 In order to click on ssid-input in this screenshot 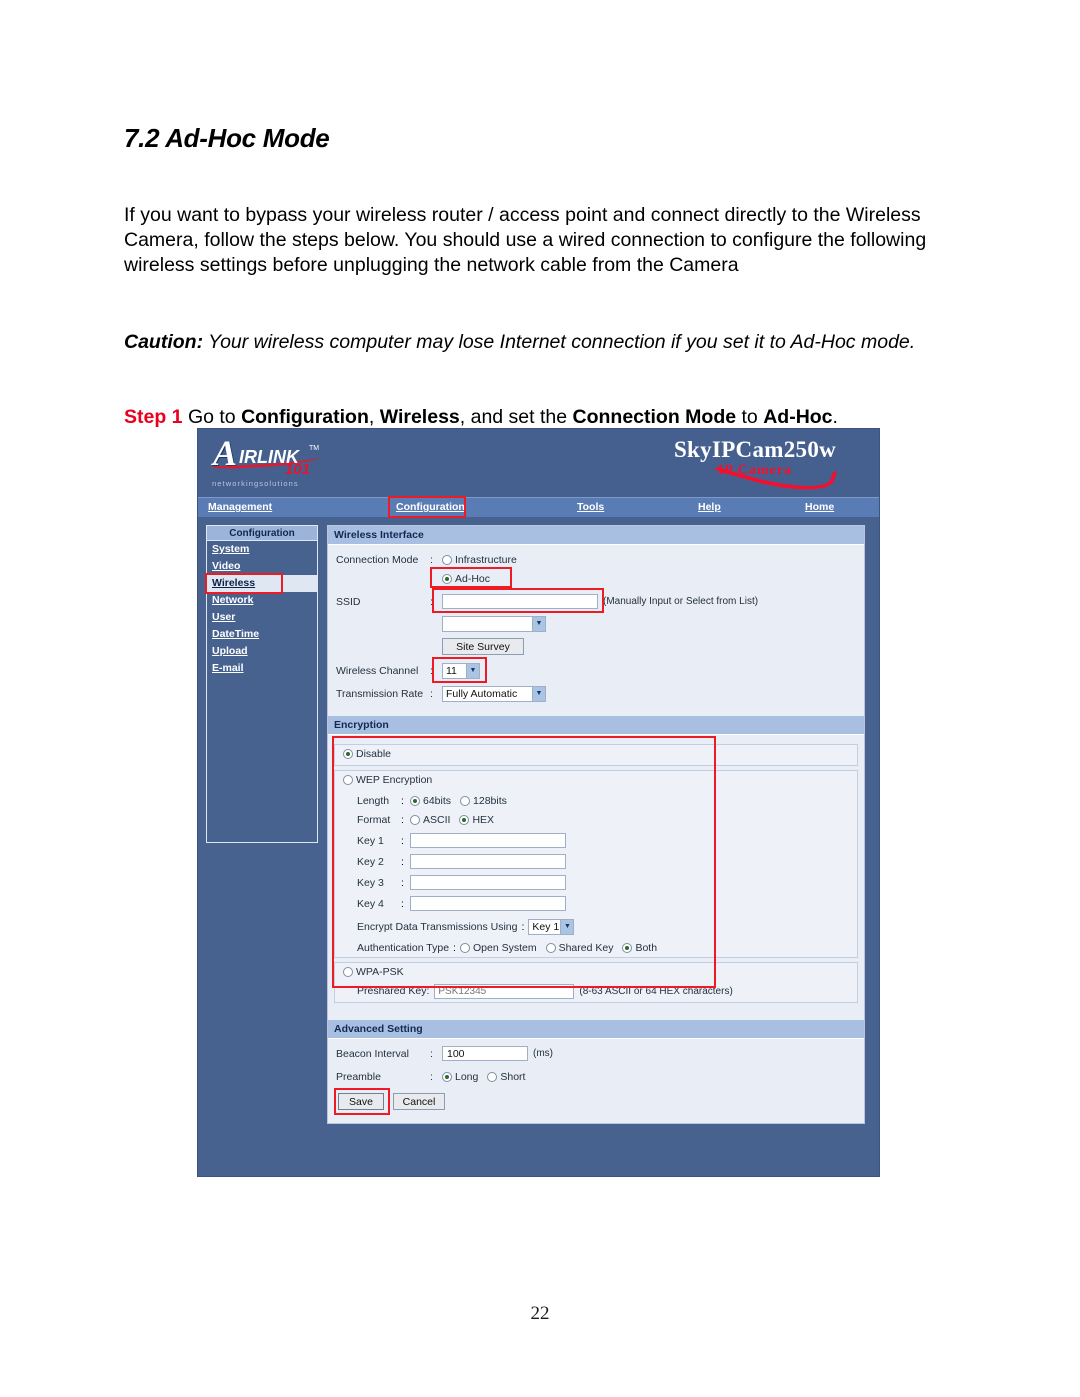, I will do `click(520, 601)`.